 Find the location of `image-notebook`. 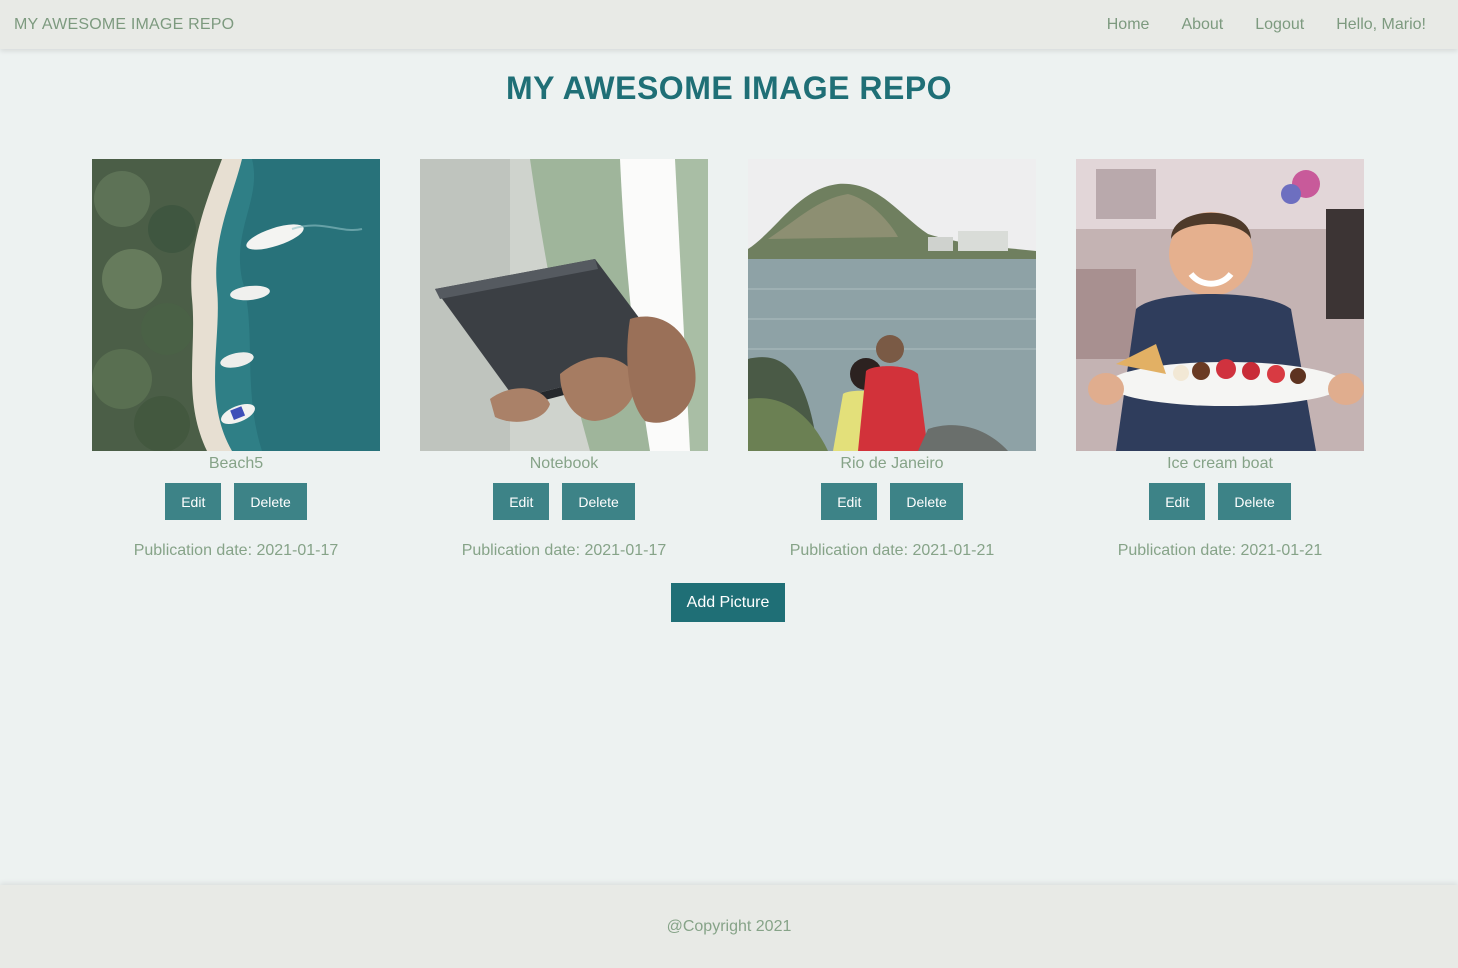

image-notebook is located at coordinates (564, 305).